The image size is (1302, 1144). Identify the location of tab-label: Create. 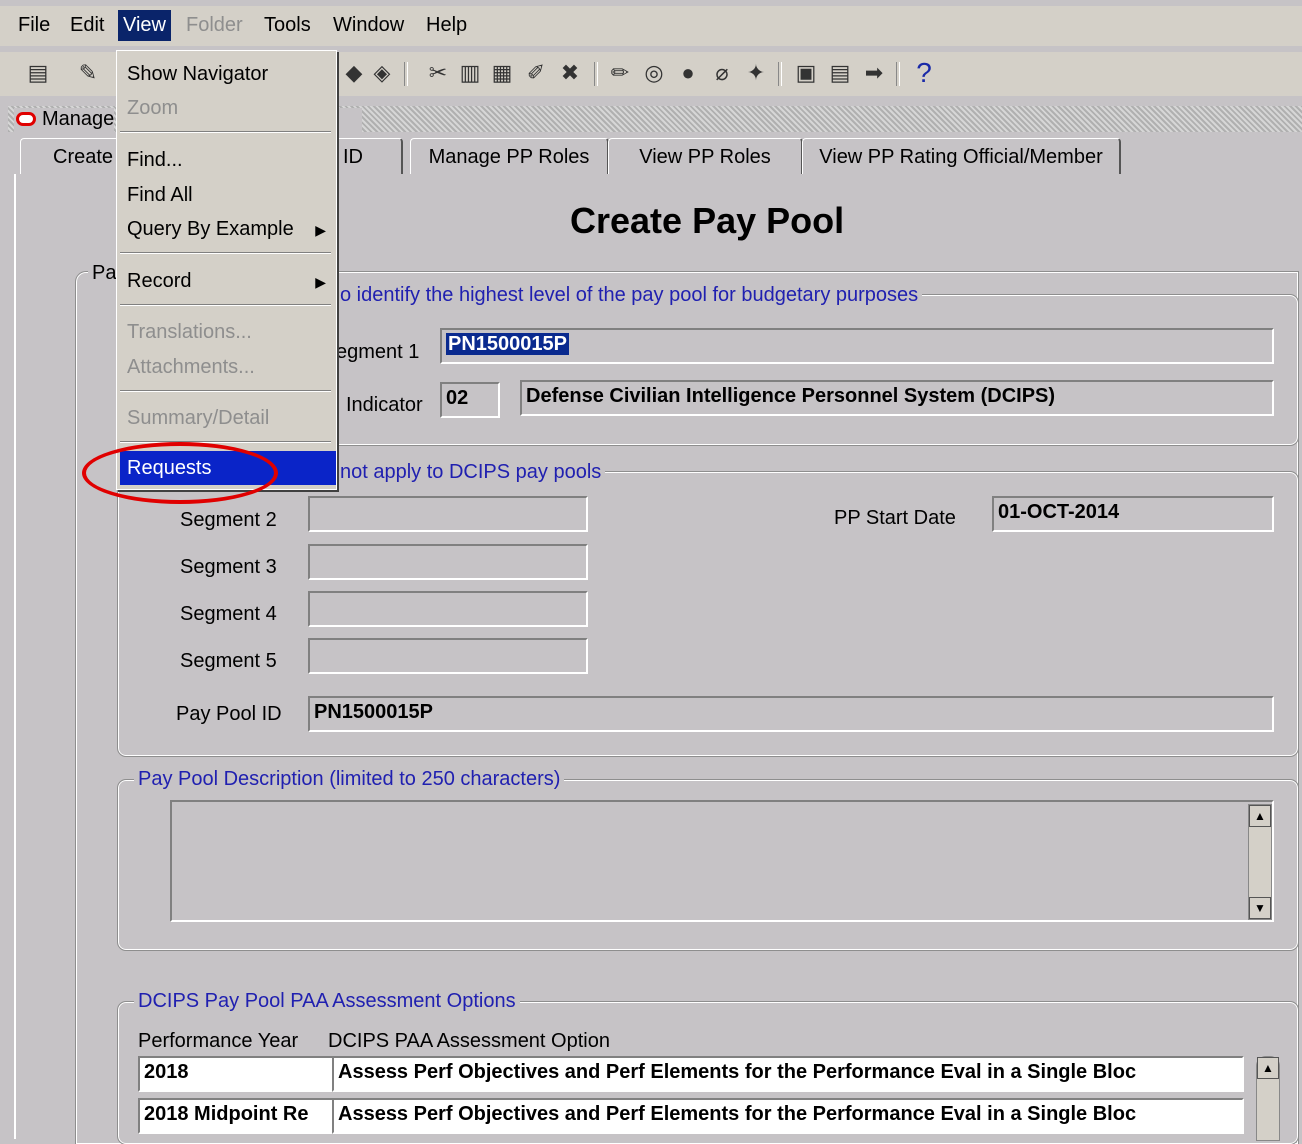
(83, 157).